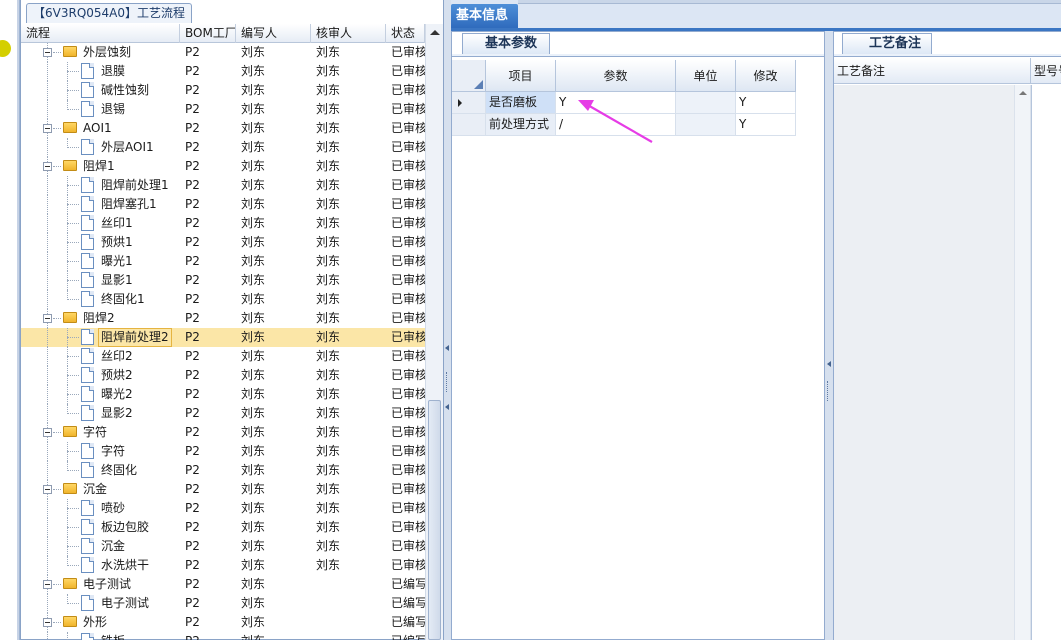 The width and height of the screenshot is (1061, 640). Describe the element at coordinates (223, 356) in the screenshot. I see `tree-row: 丝印2 P2 刘东 刘东 已审核` at that location.